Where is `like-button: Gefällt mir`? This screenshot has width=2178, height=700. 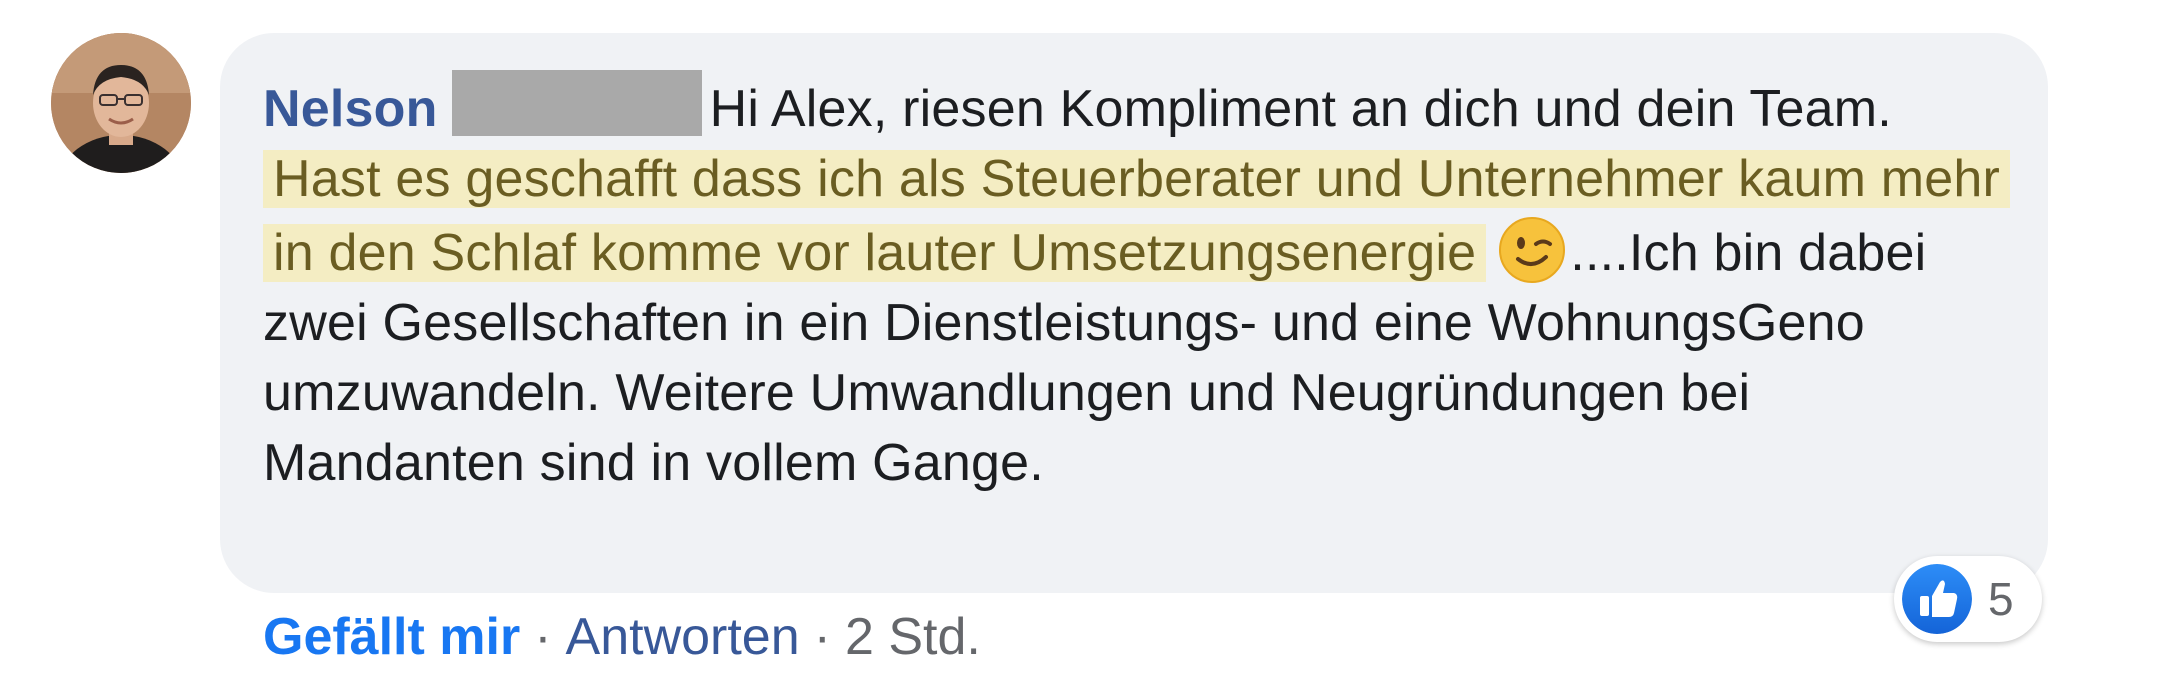 like-button: Gefällt mir is located at coordinates (391, 637).